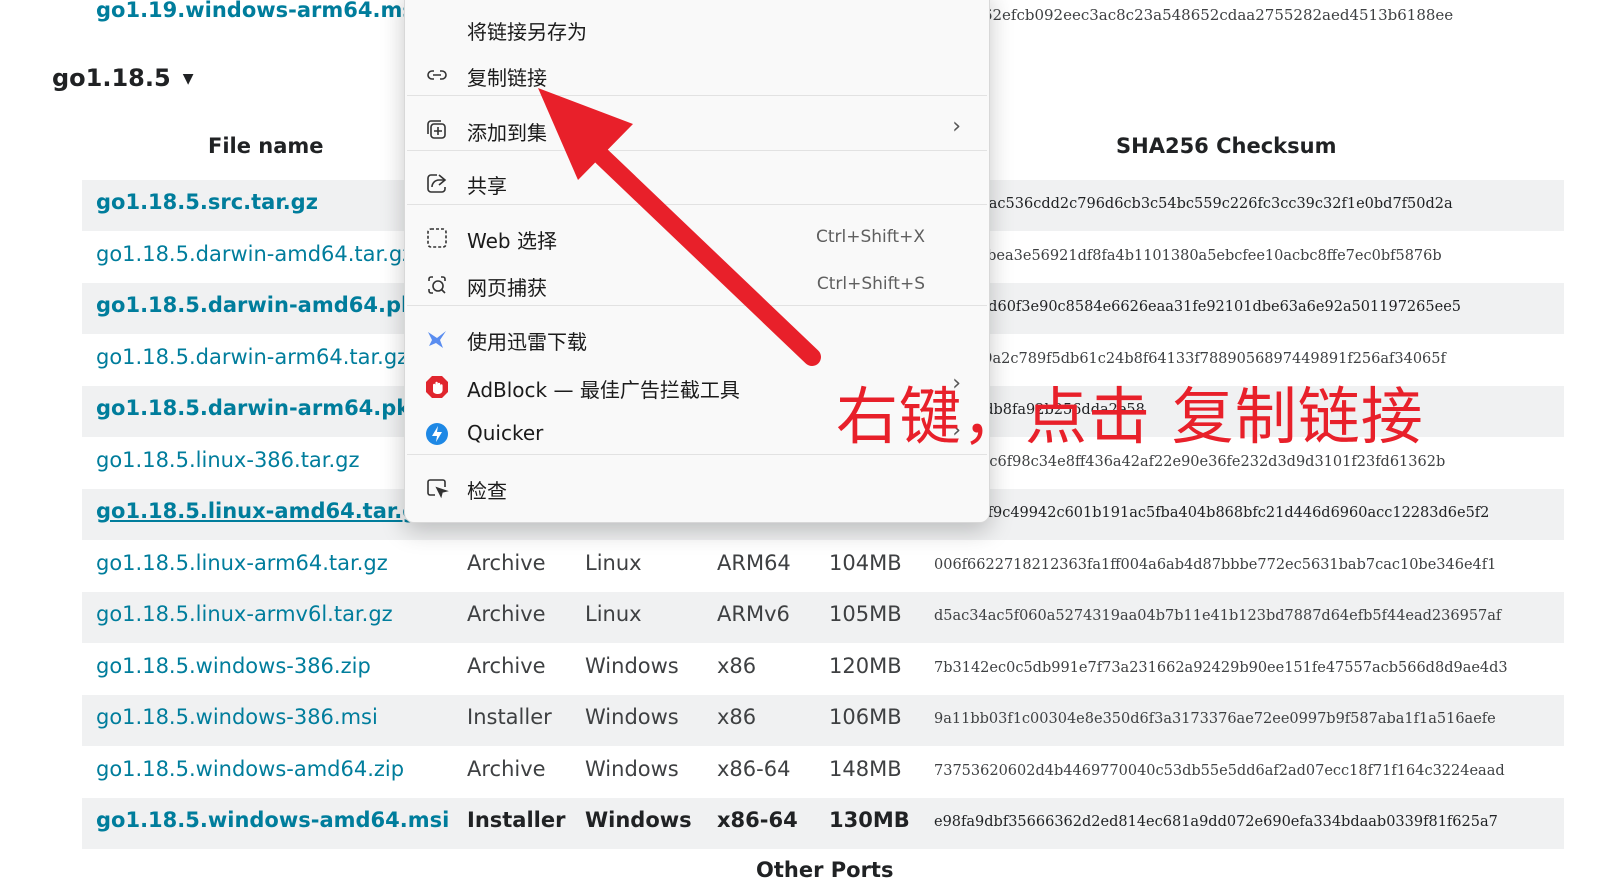 This screenshot has width=1599, height=882. I want to click on annotation-text: 右键，点击 复制链接, so click(1130, 416).